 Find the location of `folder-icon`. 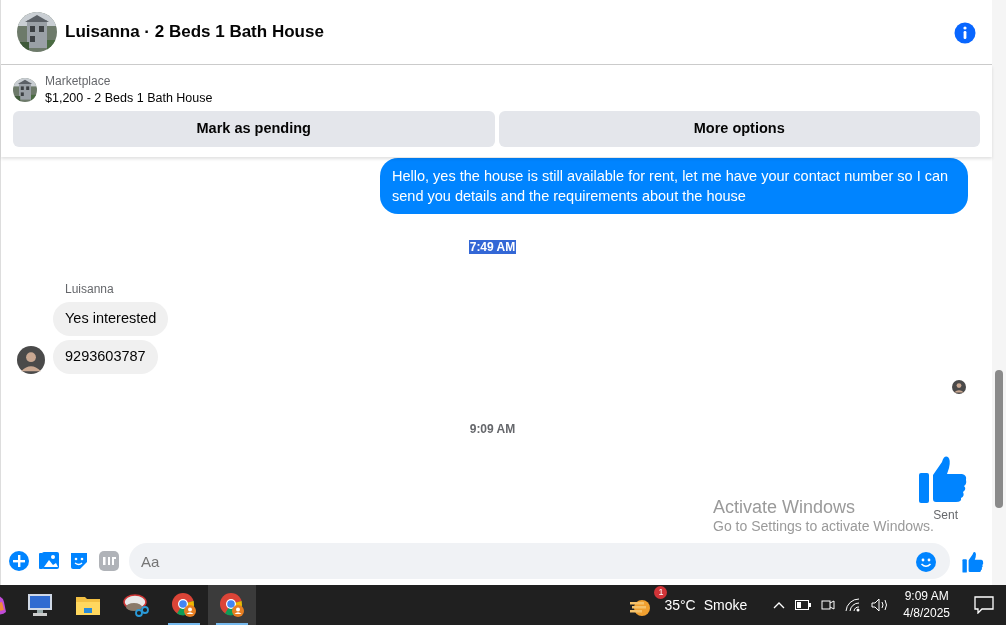

folder-icon is located at coordinates (88, 605).